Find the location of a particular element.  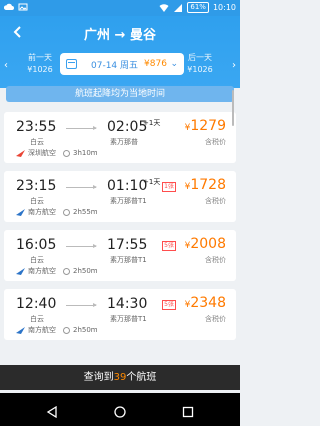

scrollbar is located at coordinates (233, 108).